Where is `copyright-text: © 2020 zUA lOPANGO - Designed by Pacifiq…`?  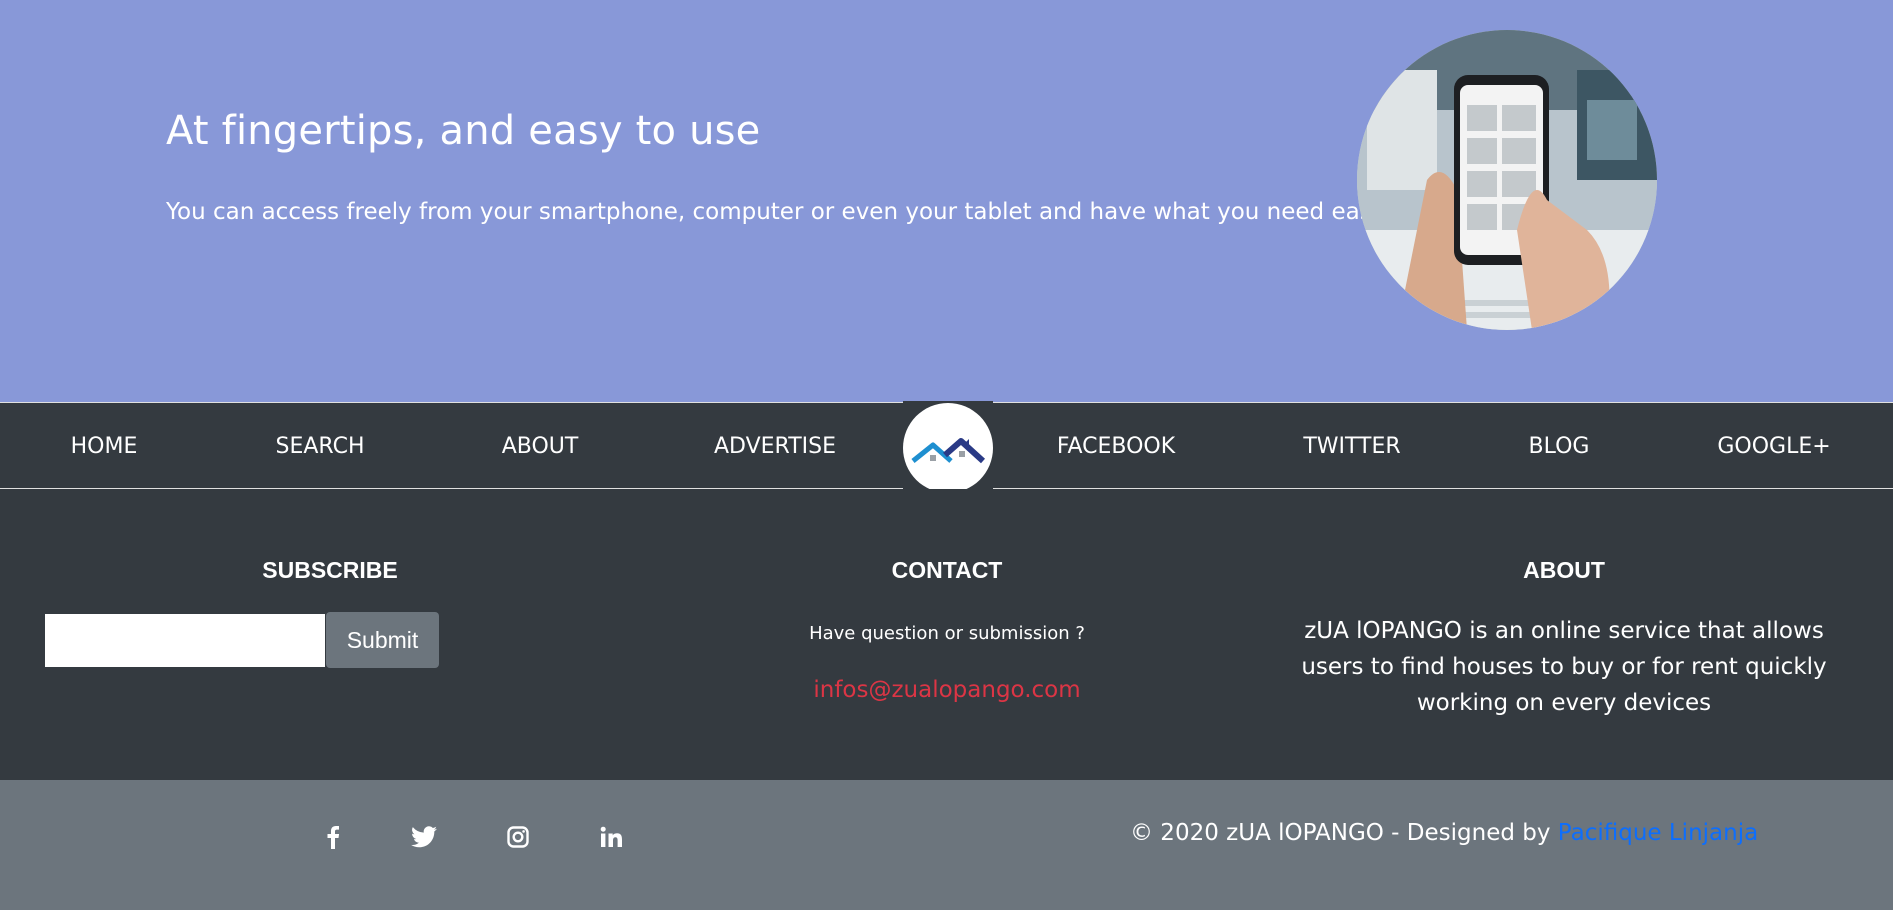
copyright-text: © 2020 zUA lOPANGO - Designed by Pacifiq… is located at coordinates (1444, 833).